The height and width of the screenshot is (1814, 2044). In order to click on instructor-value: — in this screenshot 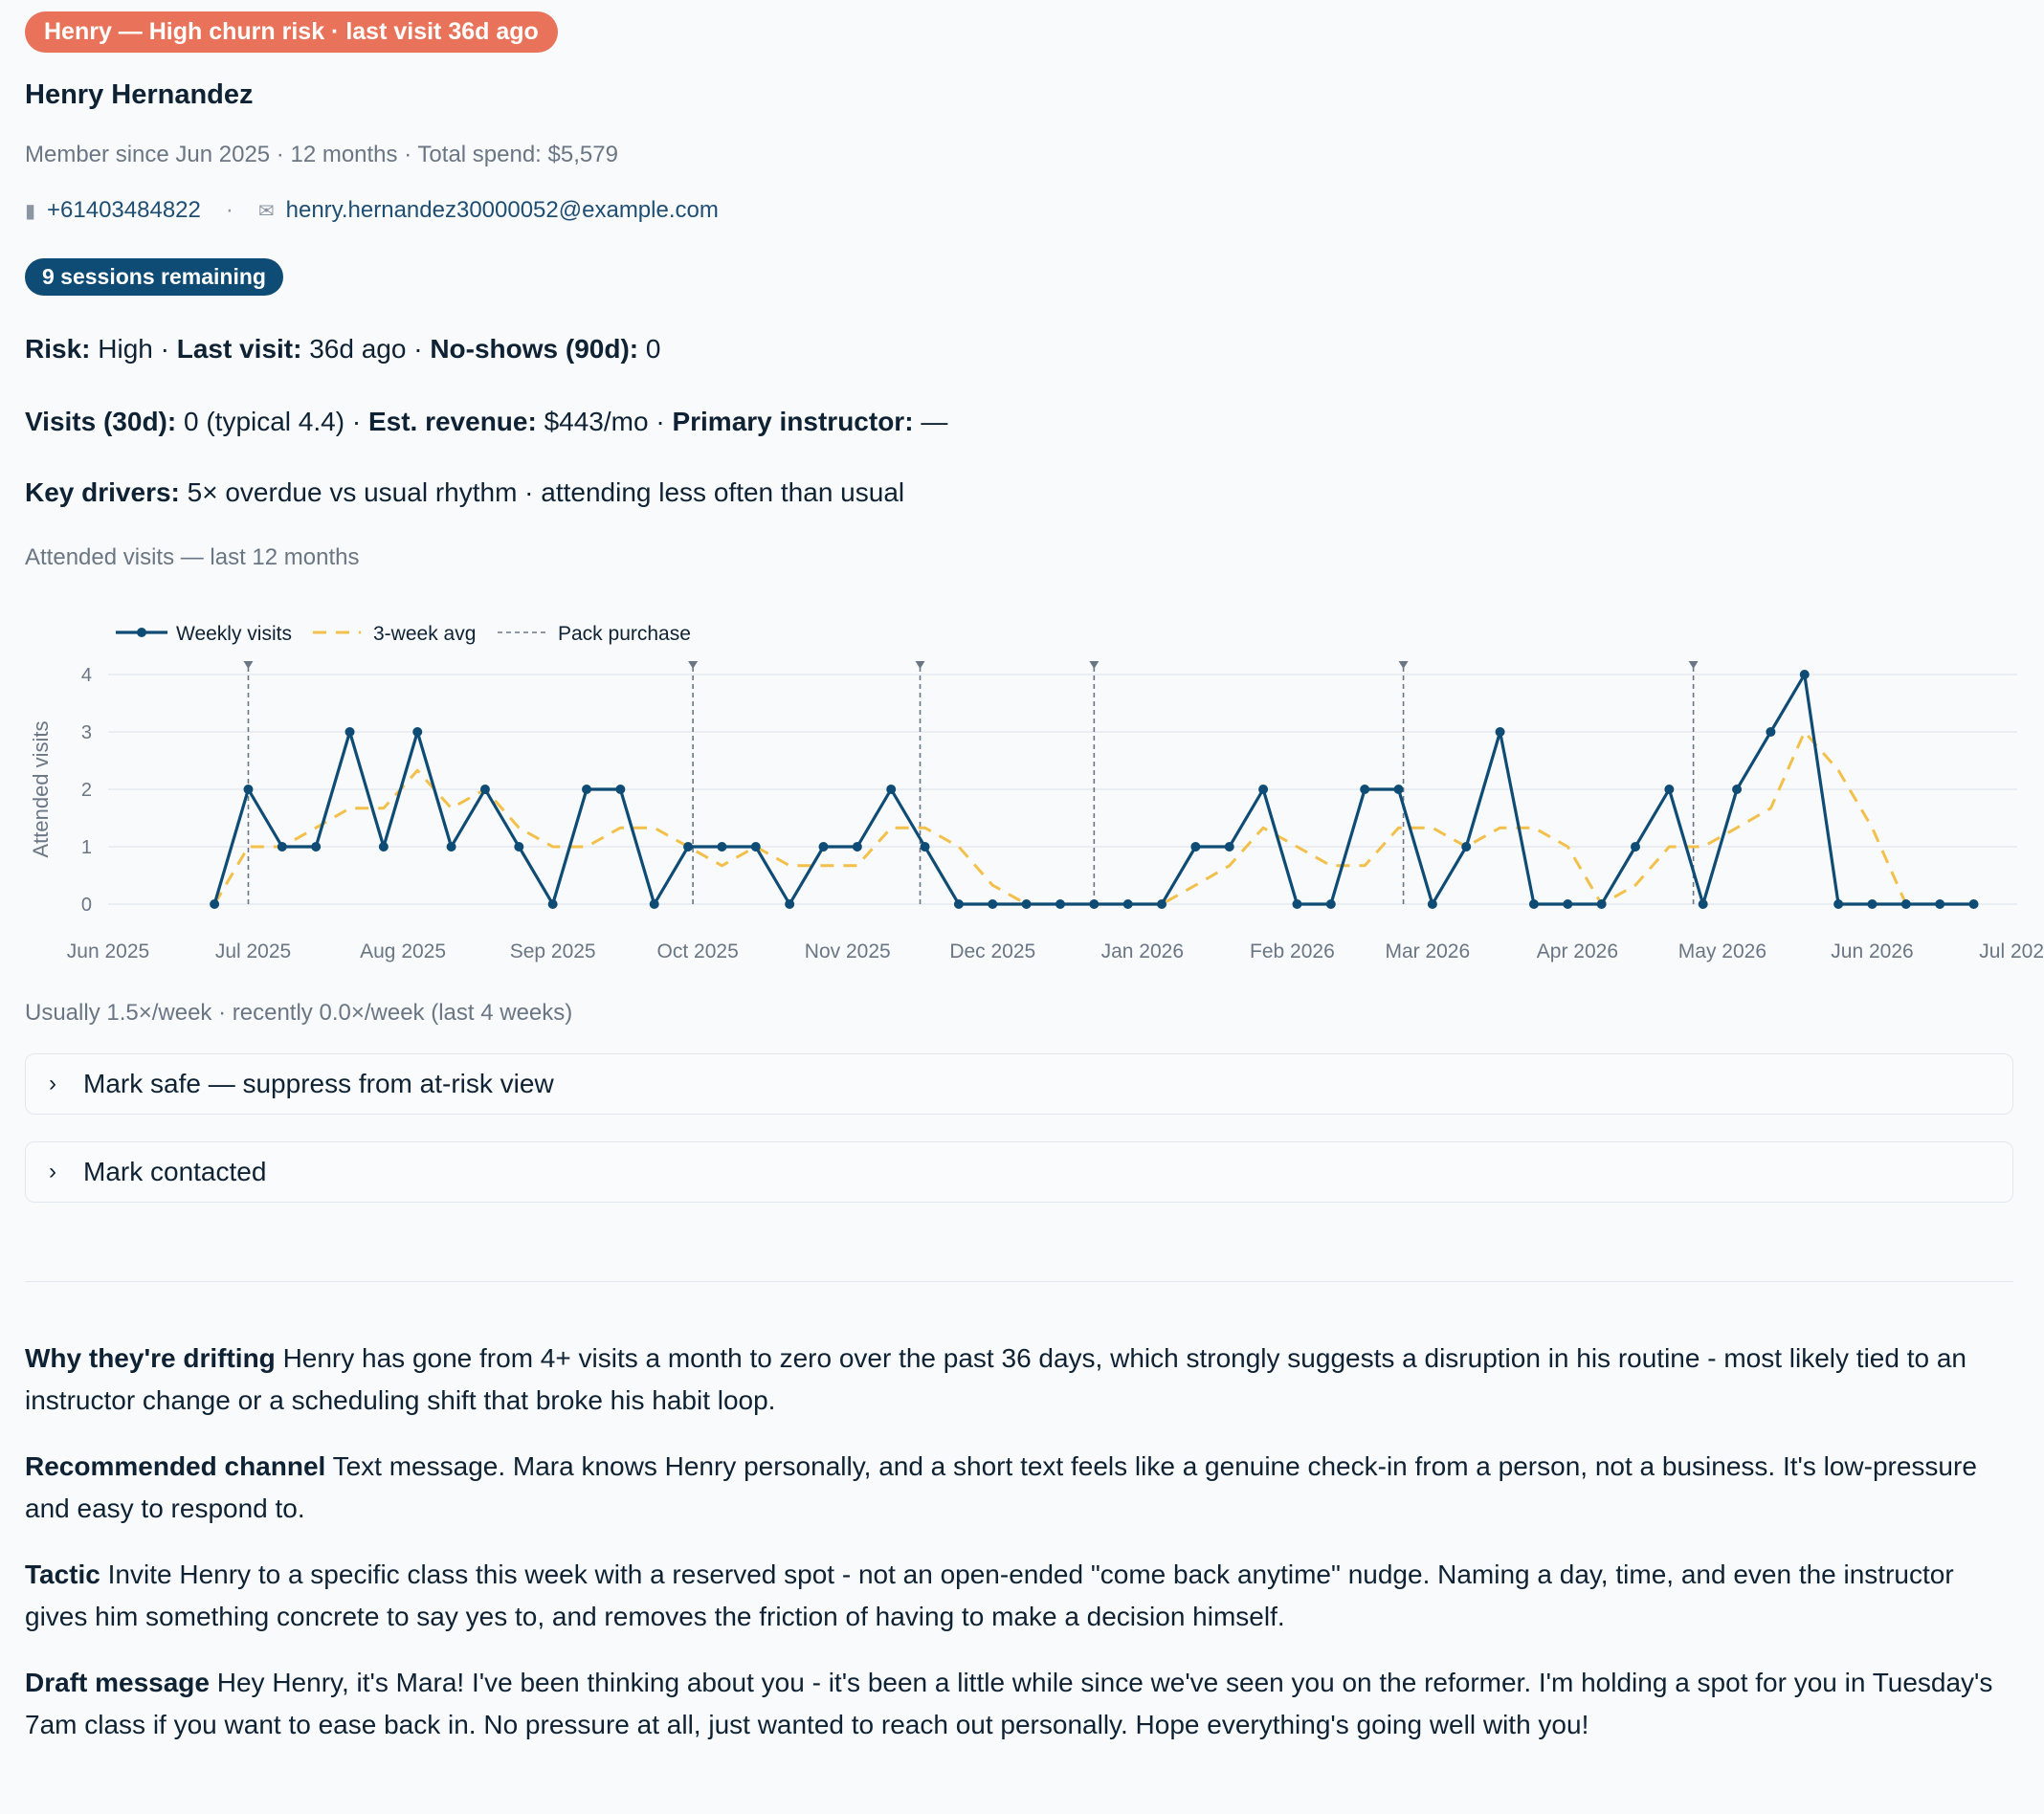, I will do `click(934, 421)`.